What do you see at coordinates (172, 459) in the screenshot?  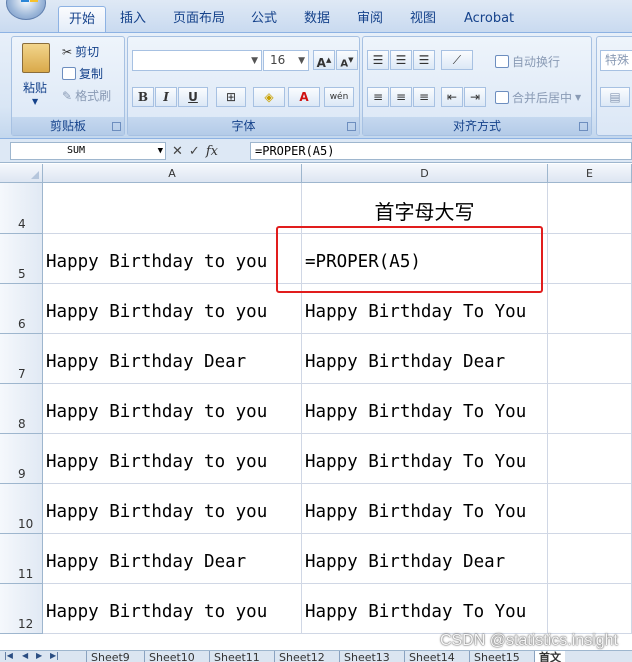 I see `cell-a9: Happy Birthday to you` at bounding box center [172, 459].